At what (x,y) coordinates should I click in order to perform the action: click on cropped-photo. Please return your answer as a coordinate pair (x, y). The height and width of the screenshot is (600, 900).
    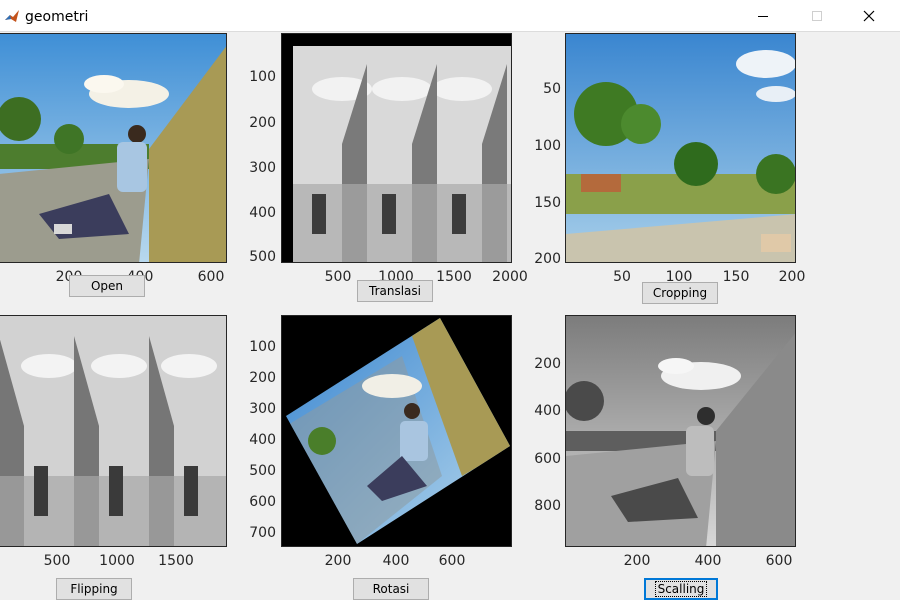
    Looking at the image, I should click on (680, 148).